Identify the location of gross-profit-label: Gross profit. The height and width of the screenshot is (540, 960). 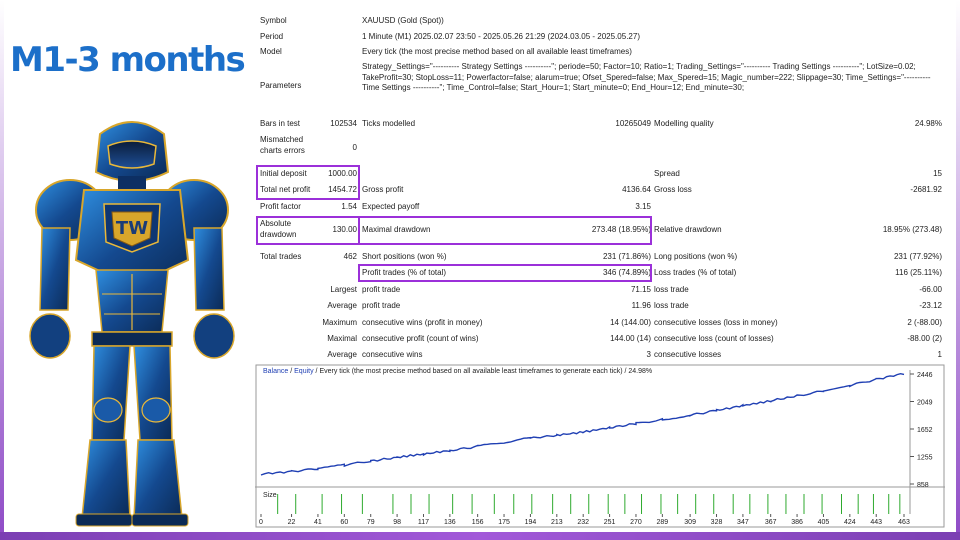
(383, 189).